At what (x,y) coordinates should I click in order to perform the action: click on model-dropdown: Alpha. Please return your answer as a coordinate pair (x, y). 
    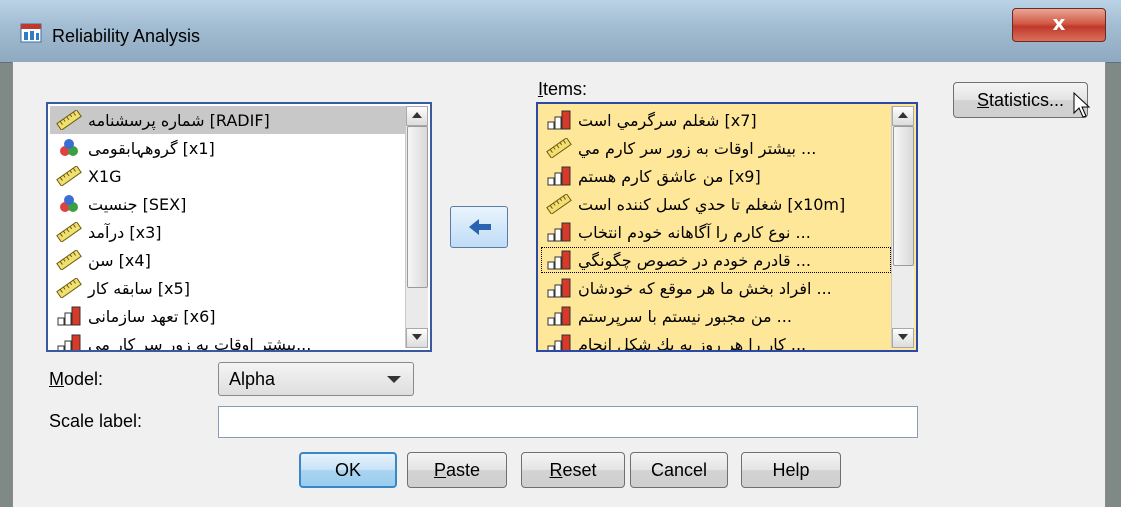
    Looking at the image, I should click on (316, 379).